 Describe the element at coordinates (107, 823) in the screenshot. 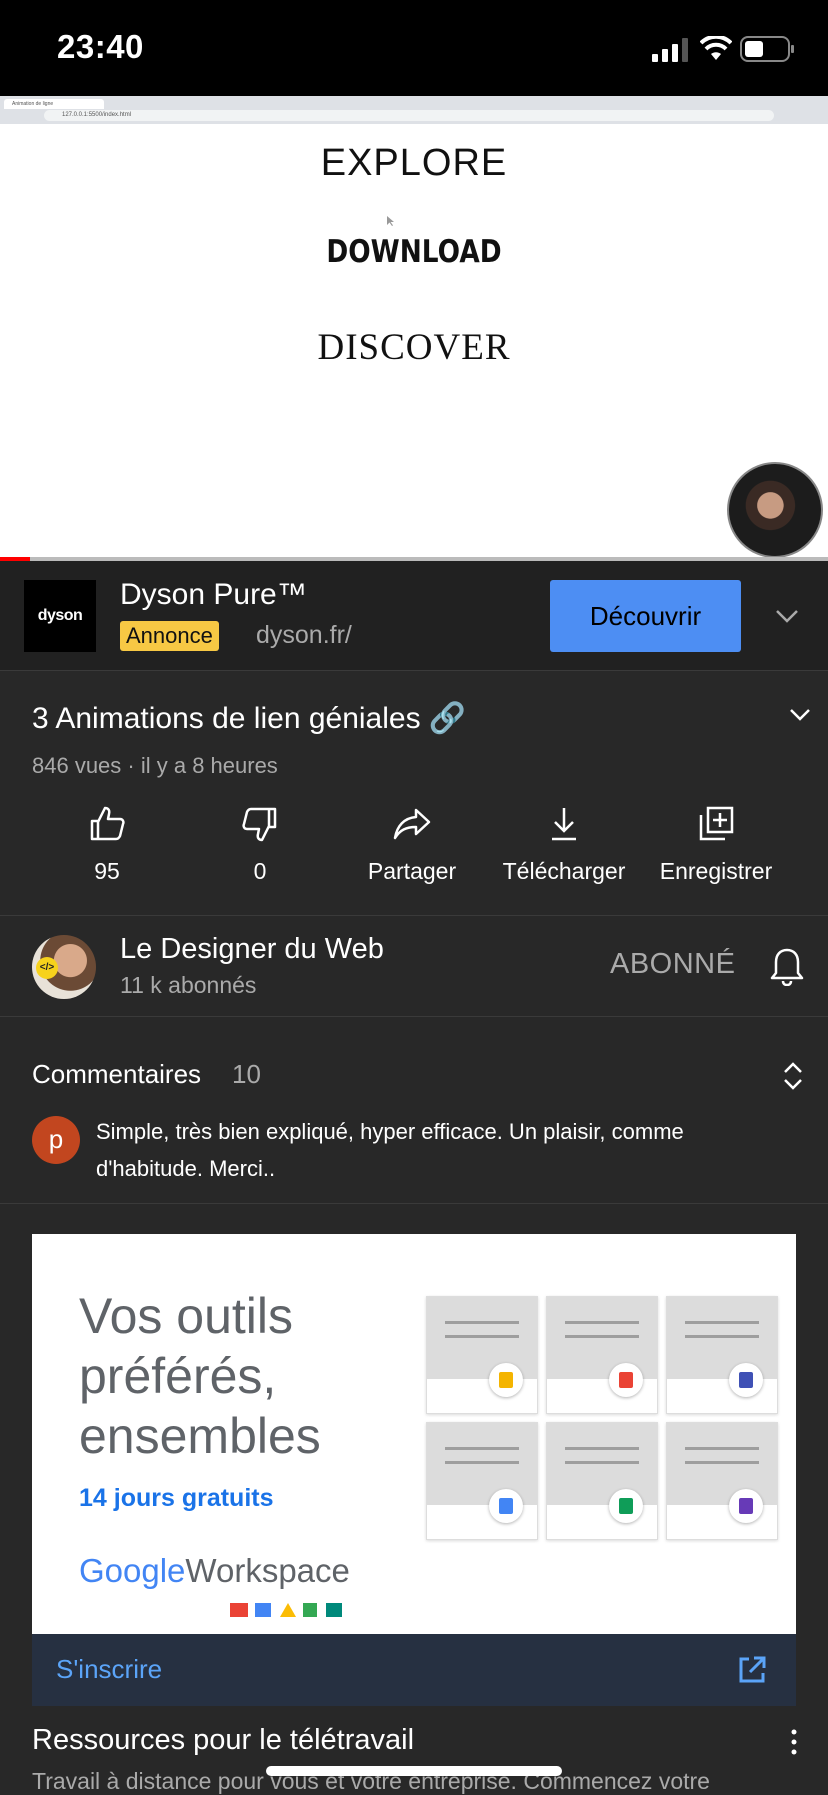

I see `thumbs-up-icon` at that location.